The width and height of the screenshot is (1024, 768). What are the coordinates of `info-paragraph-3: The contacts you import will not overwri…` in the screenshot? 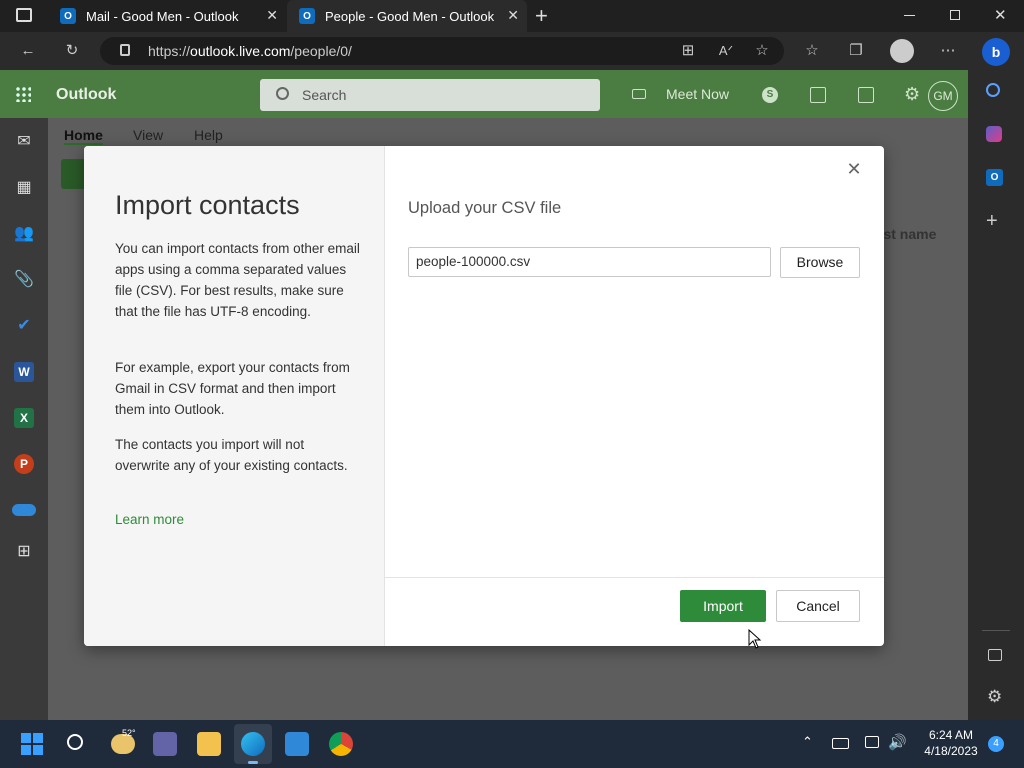 It's located at (231, 455).